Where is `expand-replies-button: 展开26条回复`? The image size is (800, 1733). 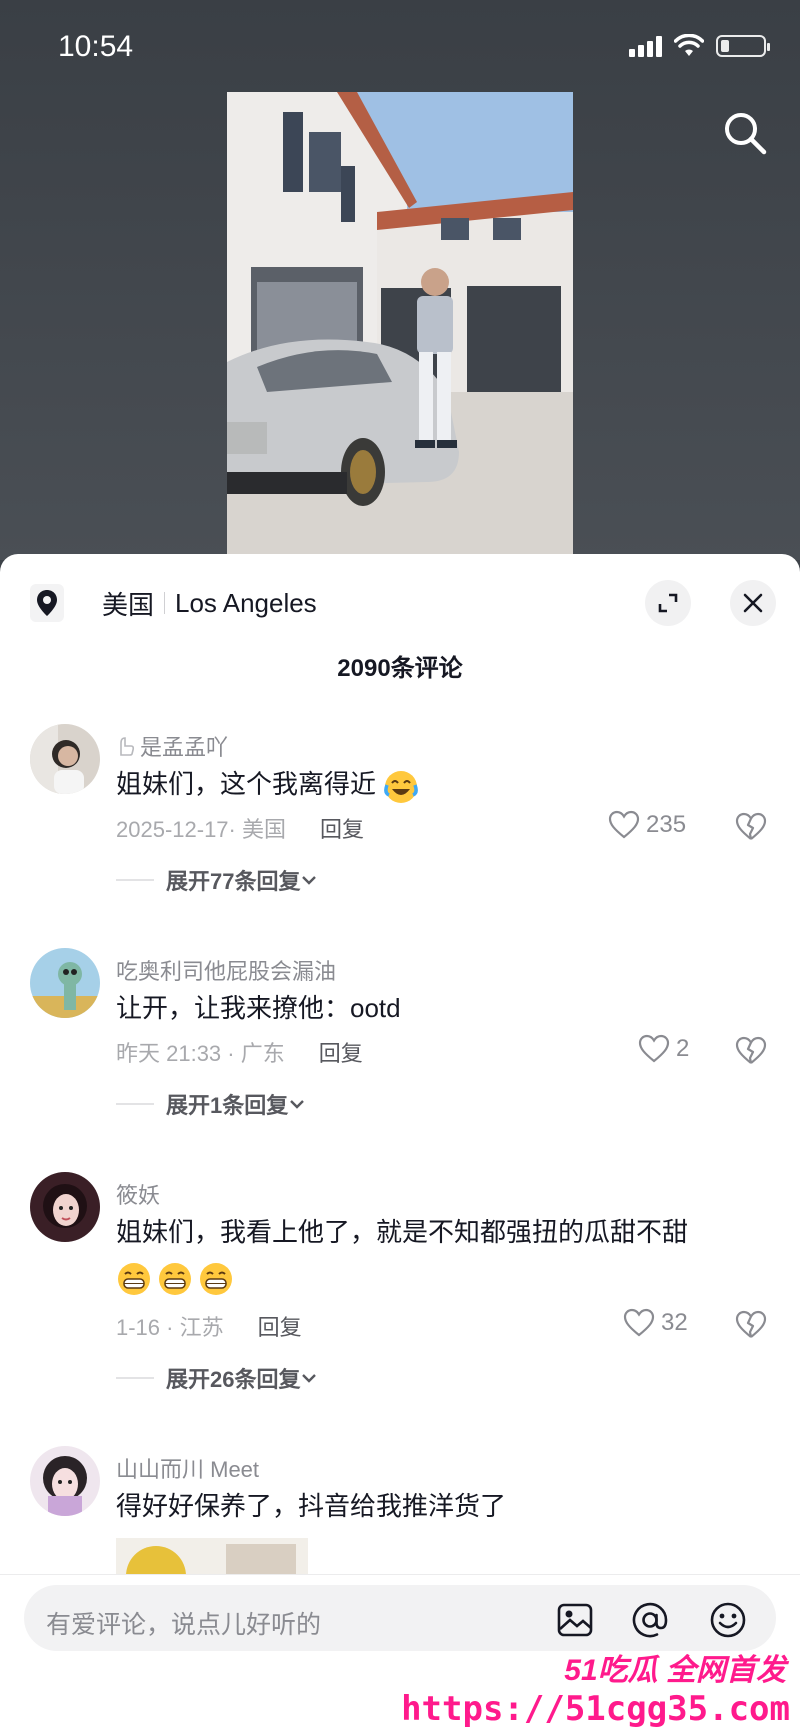 expand-replies-button: 展开26条回复 is located at coordinates (217, 1378).